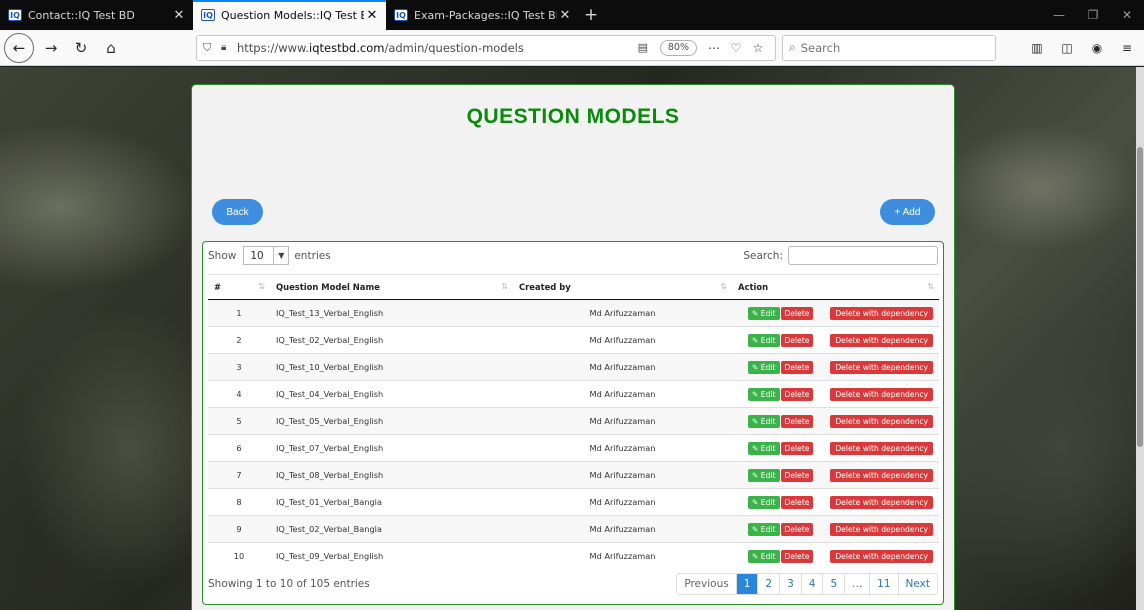  What do you see at coordinates (111, 48) in the screenshot?
I see `home-icon: ⌂` at bounding box center [111, 48].